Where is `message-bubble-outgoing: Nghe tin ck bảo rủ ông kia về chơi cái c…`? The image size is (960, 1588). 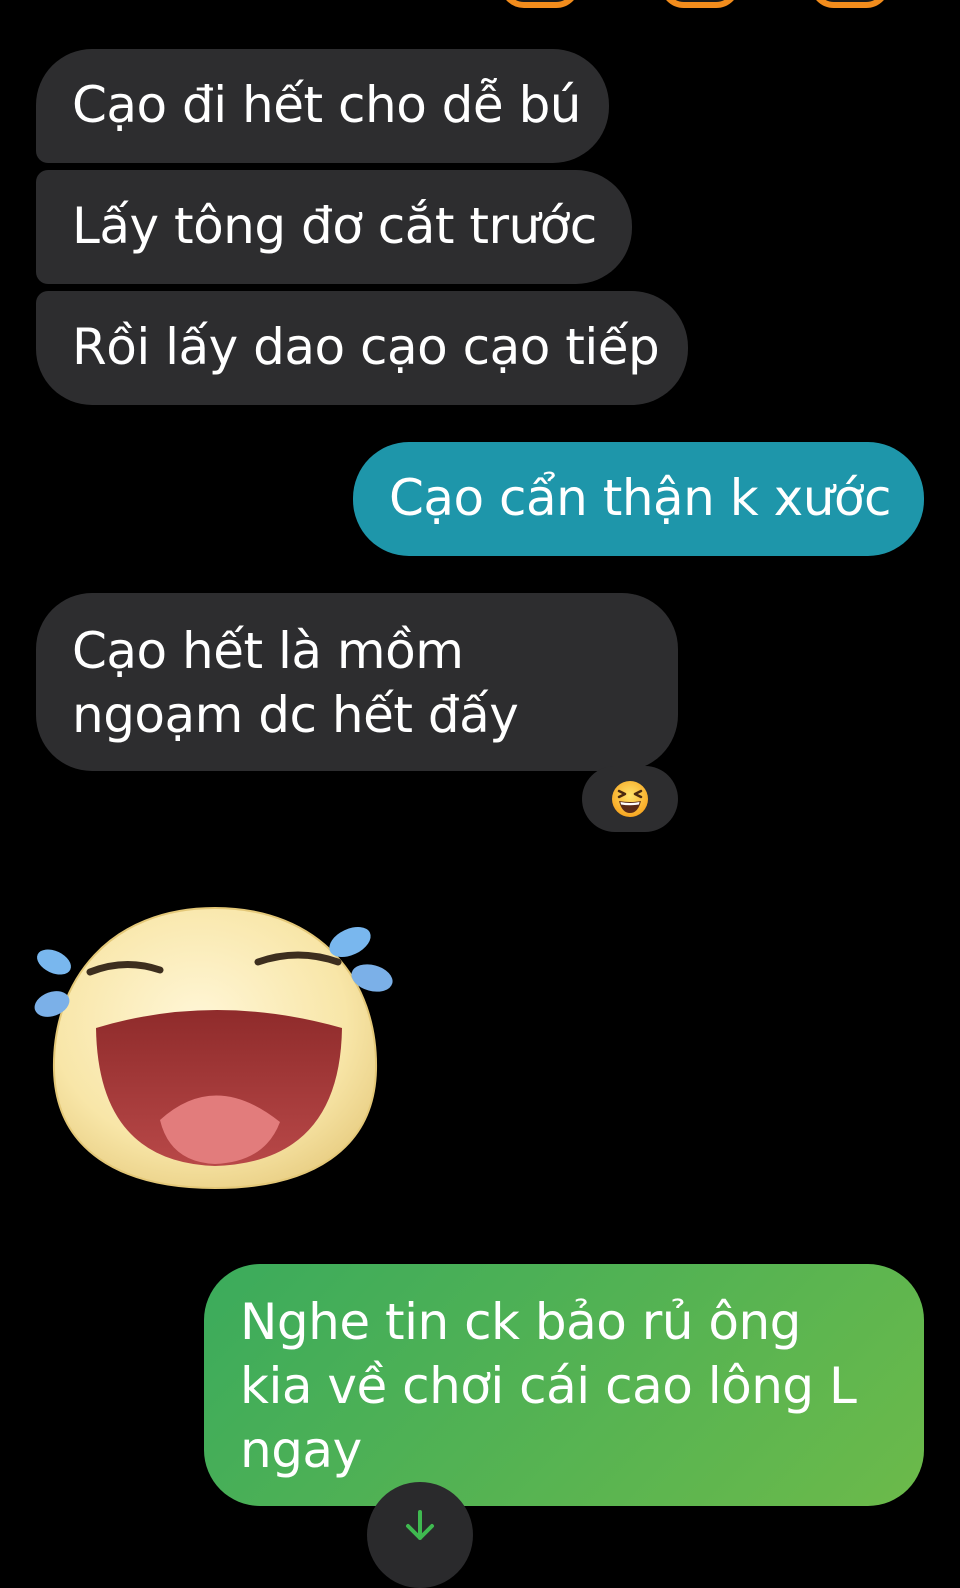
message-bubble-outgoing: Nghe tin ck bảo rủ ông kia về chơi cái c… is located at coordinates (564, 1385).